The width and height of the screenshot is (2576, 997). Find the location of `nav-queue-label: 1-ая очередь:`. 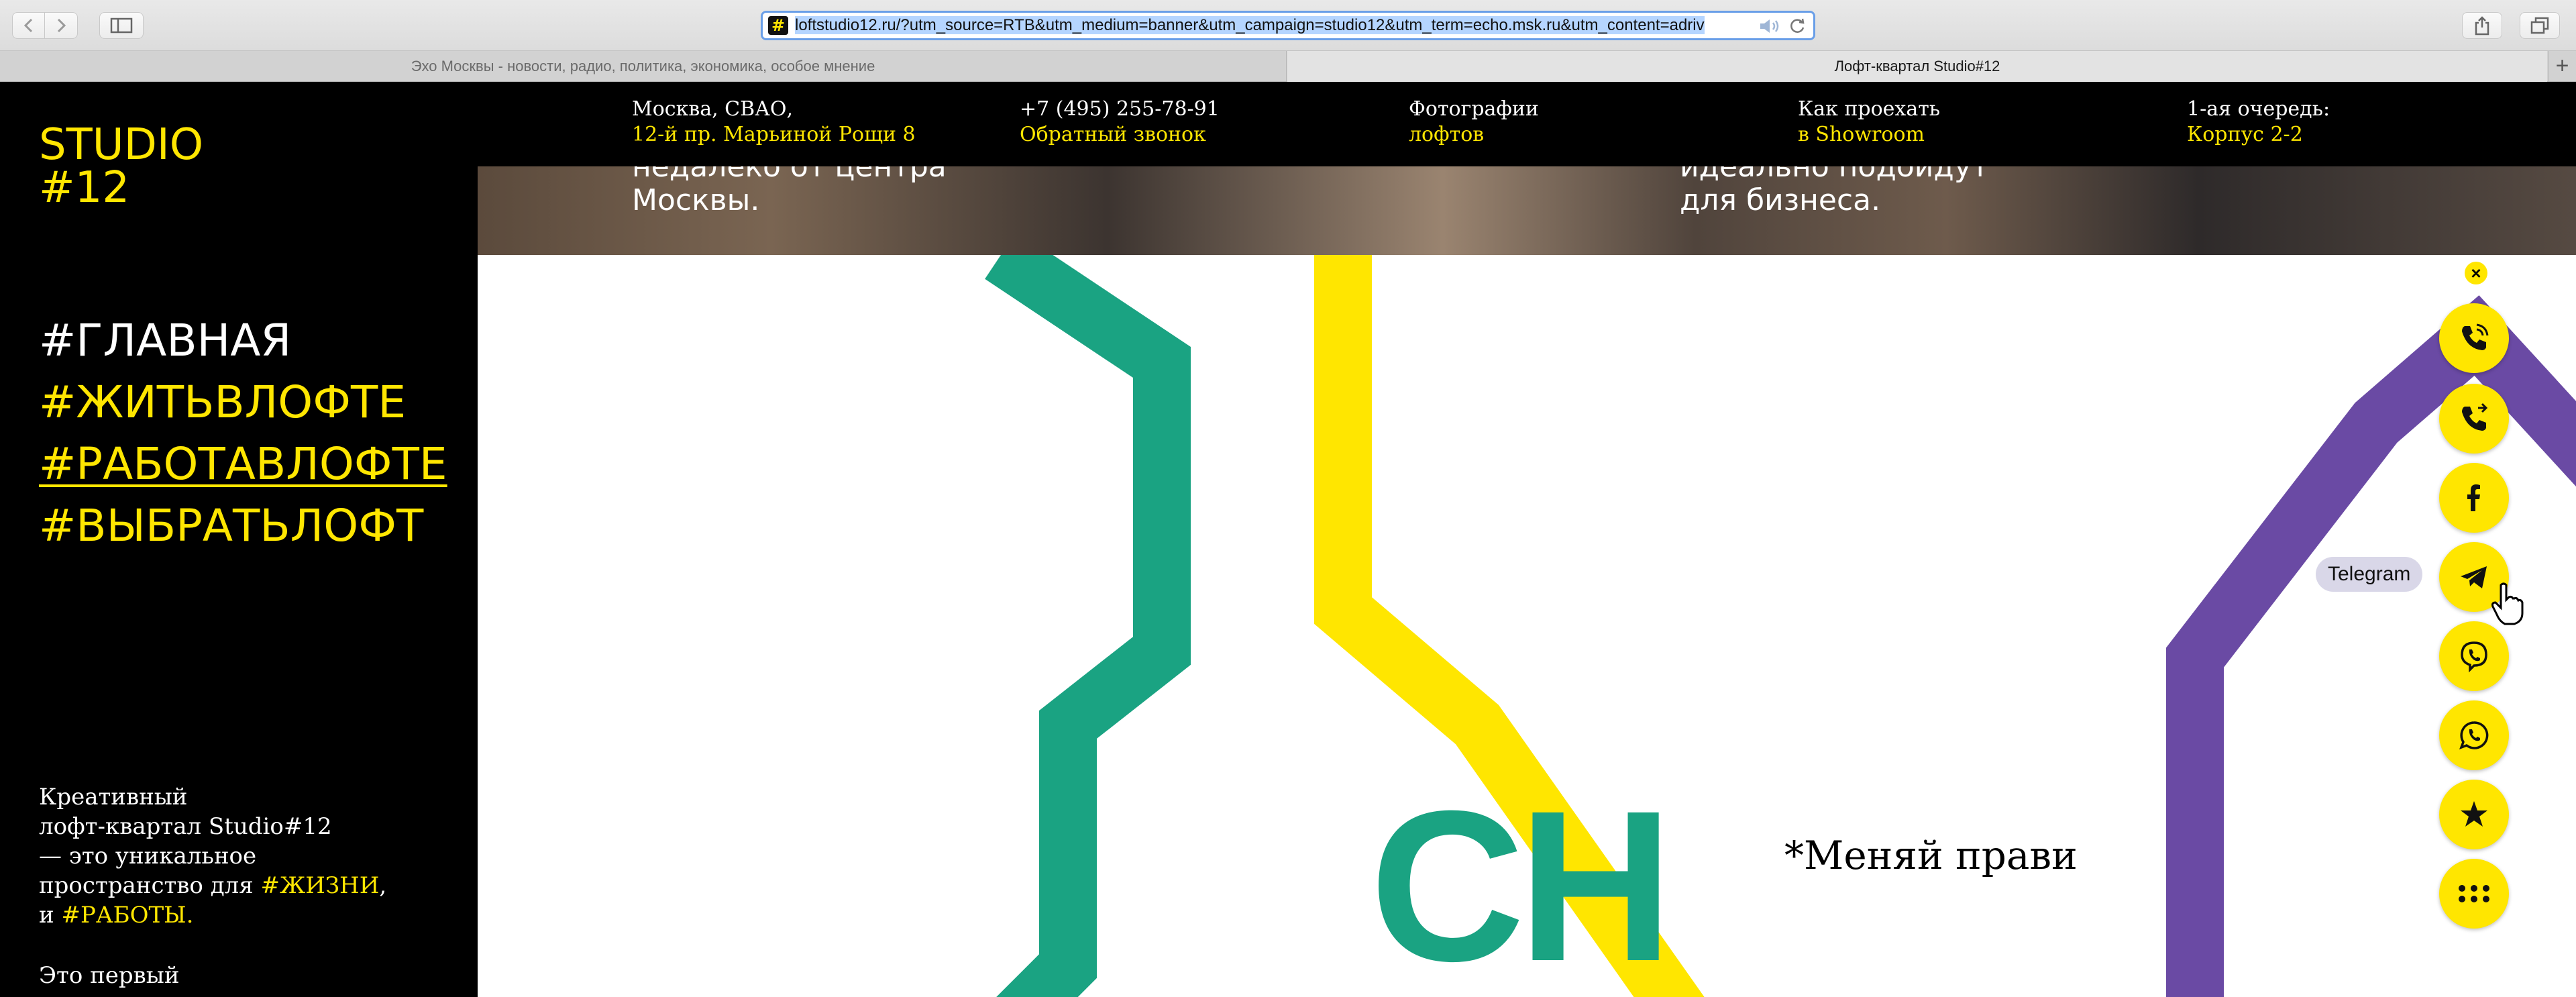

nav-queue-label: 1-ая очередь: is located at coordinates (2258, 109).